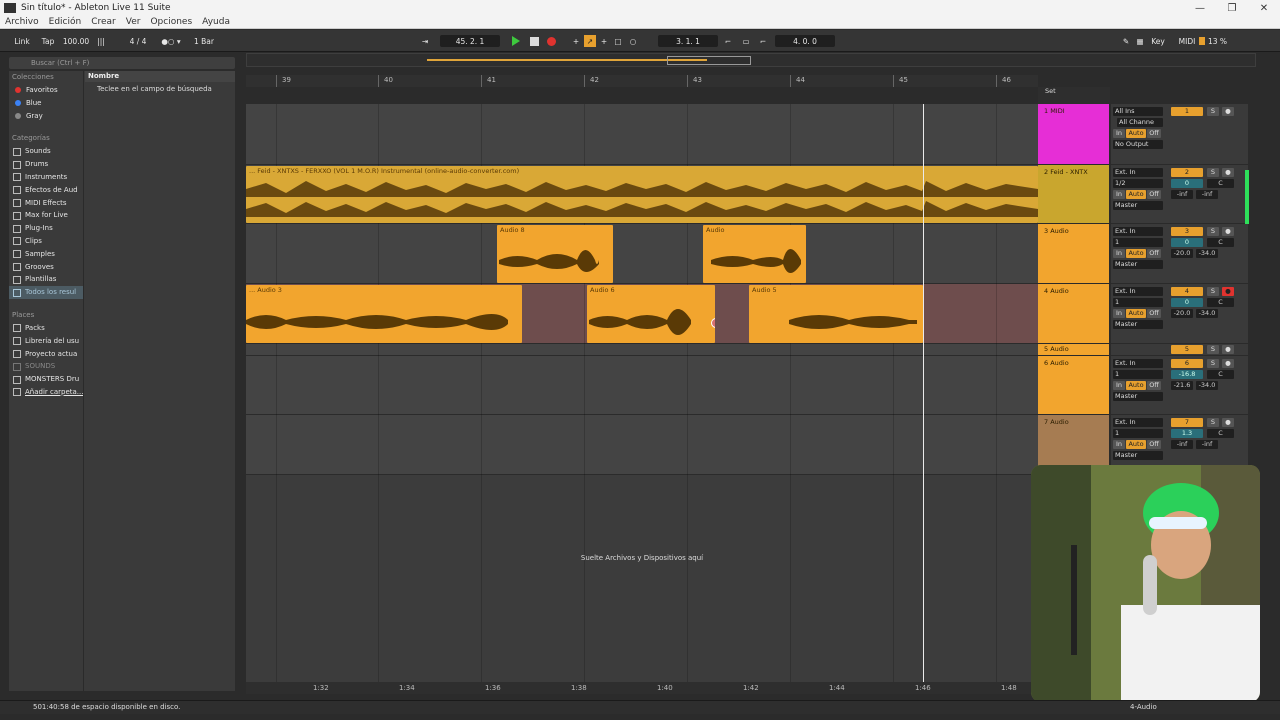  What do you see at coordinates (122, 63) in the screenshot?
I see `browser-search-input: Buscar (Ctrl + F)` at bounding box center [122, 63].